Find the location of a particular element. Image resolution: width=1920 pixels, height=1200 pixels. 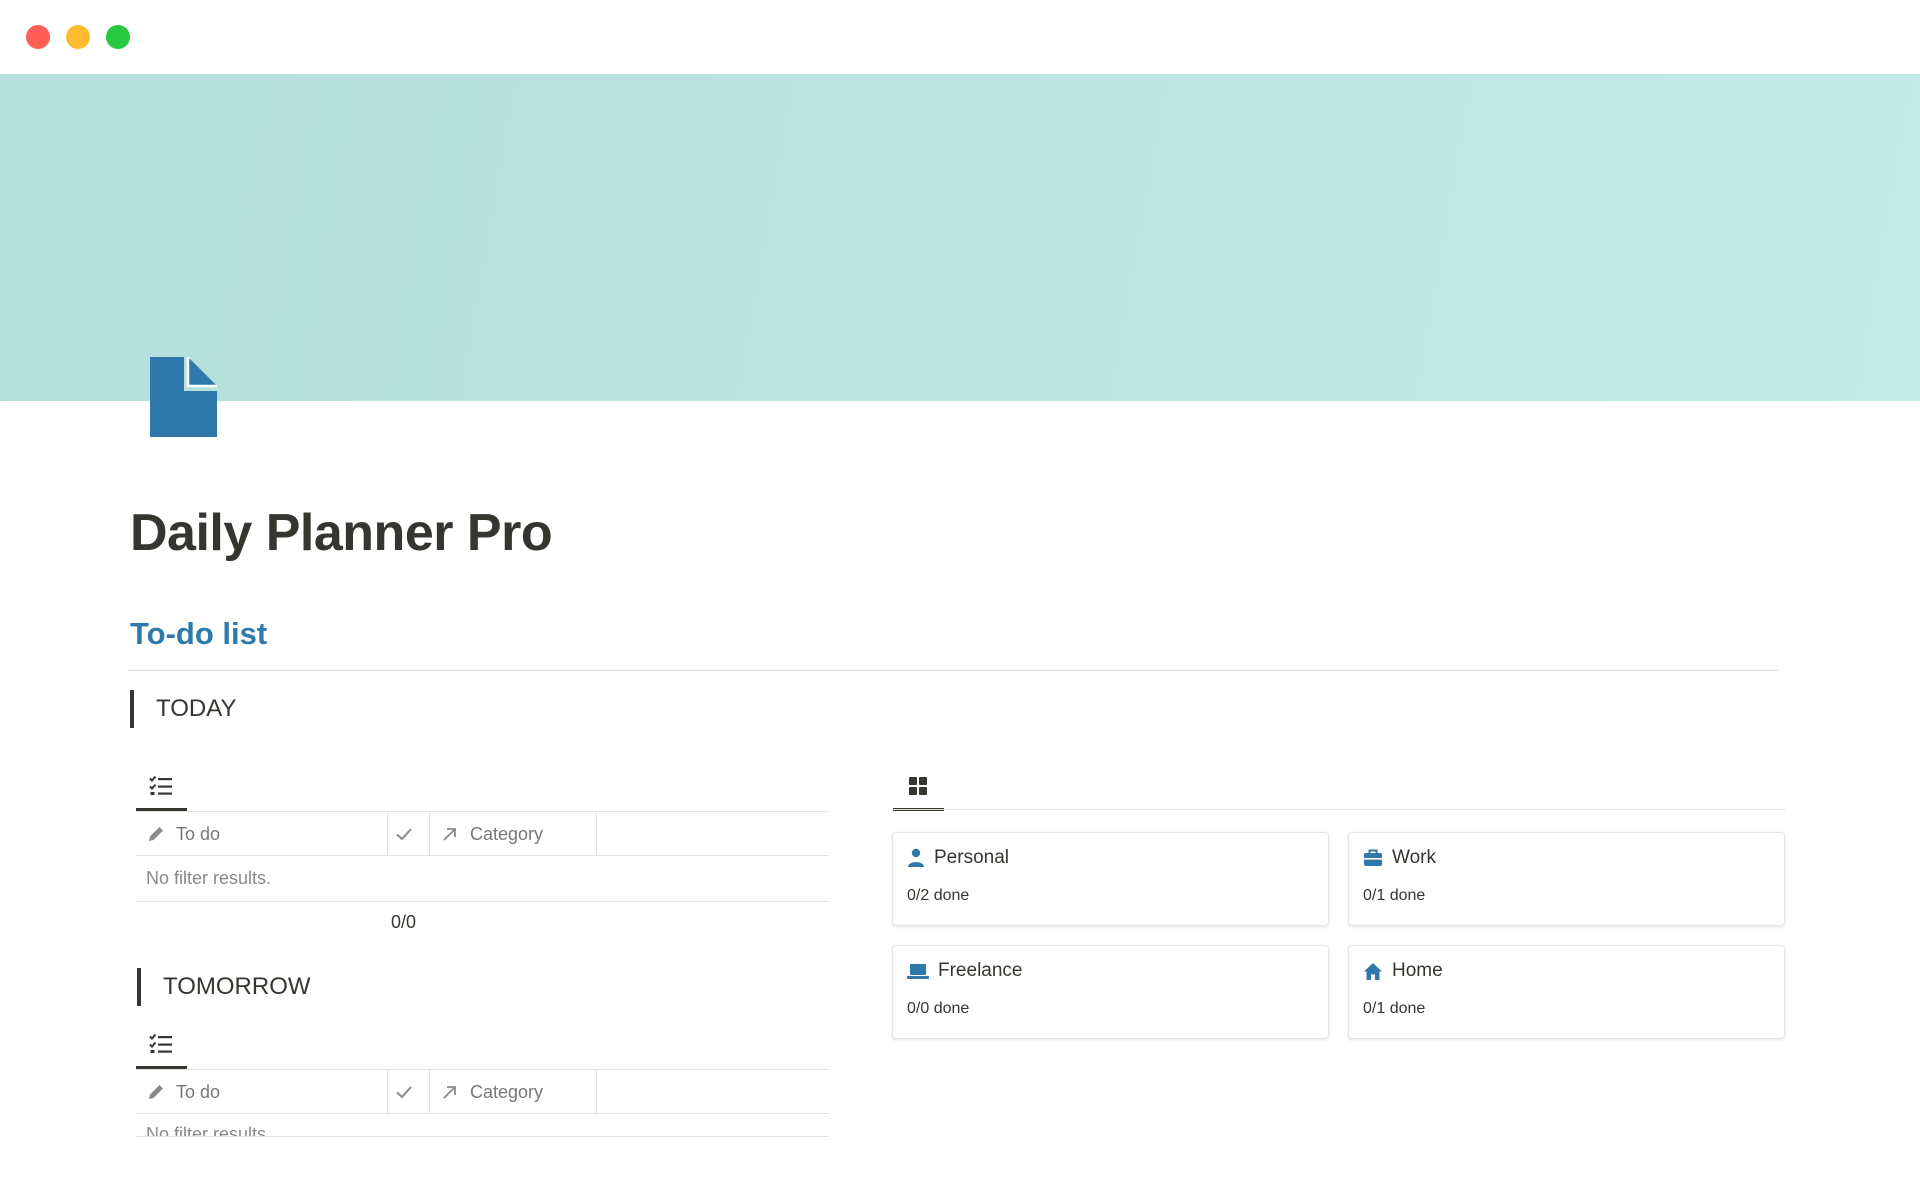

grid-icon is located at coordinates (918, 786).